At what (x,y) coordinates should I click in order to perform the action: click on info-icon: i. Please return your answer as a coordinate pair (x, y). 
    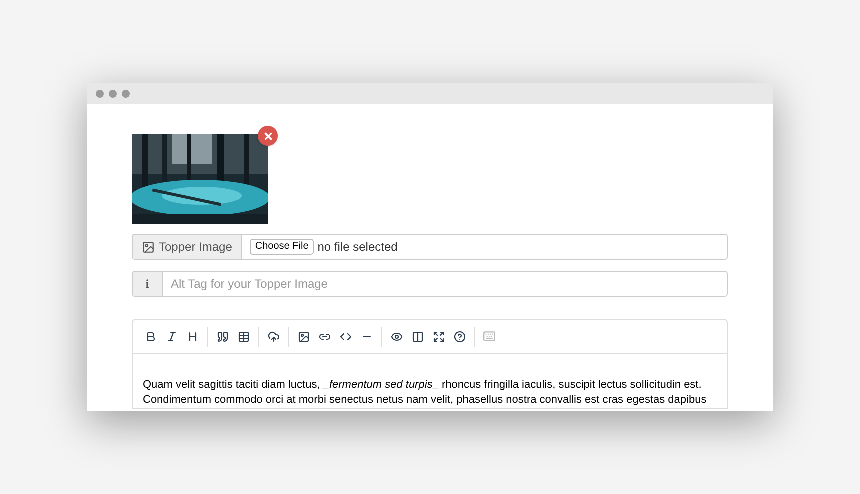
    Looking at the image, I should click on (148, 284).